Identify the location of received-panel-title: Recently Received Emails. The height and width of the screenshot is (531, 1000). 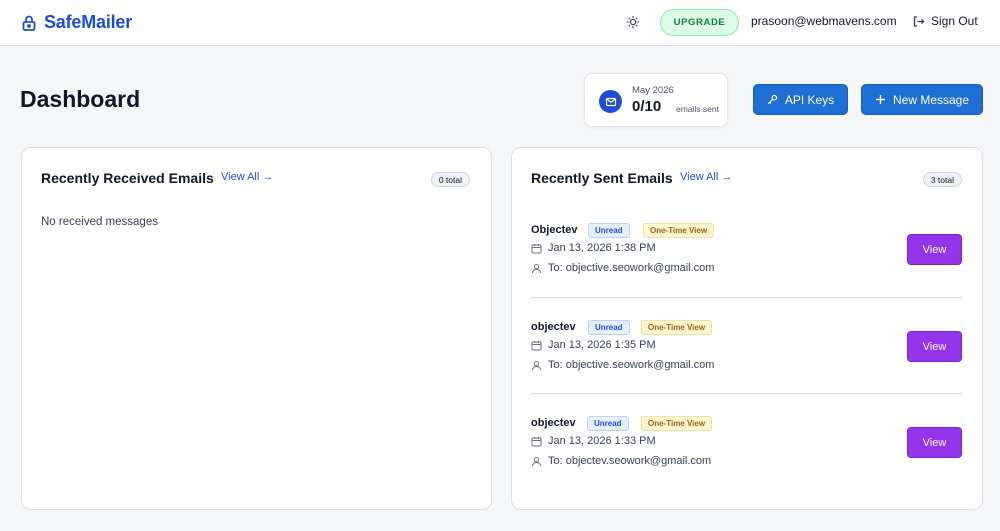
(127, 178).